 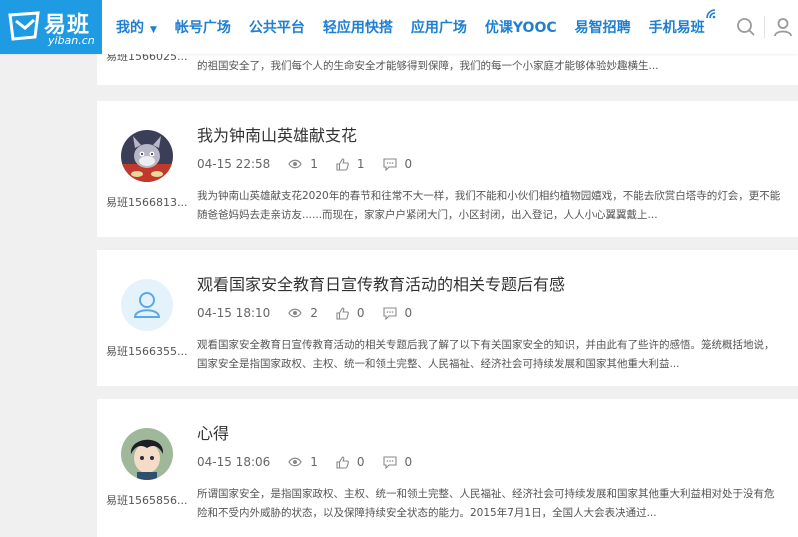 I want to click on post-meta: 04-15 18:06 1 0 0, so click(x=313, y=462).